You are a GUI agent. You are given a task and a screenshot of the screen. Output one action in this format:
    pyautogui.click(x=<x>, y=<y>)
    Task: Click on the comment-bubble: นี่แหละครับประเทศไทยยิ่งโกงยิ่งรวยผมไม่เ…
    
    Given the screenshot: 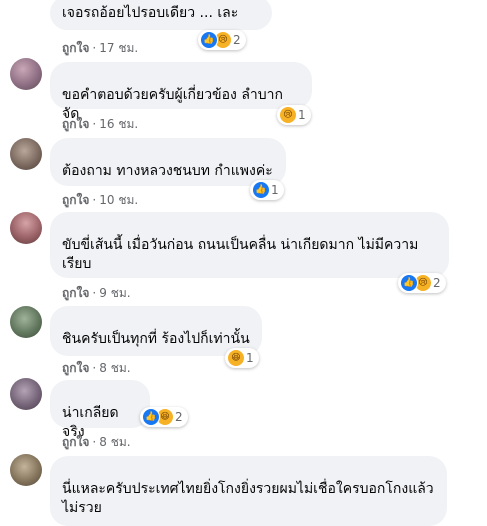 What is the action you would take?
    pyautogui.click(x=248, y=491)
    